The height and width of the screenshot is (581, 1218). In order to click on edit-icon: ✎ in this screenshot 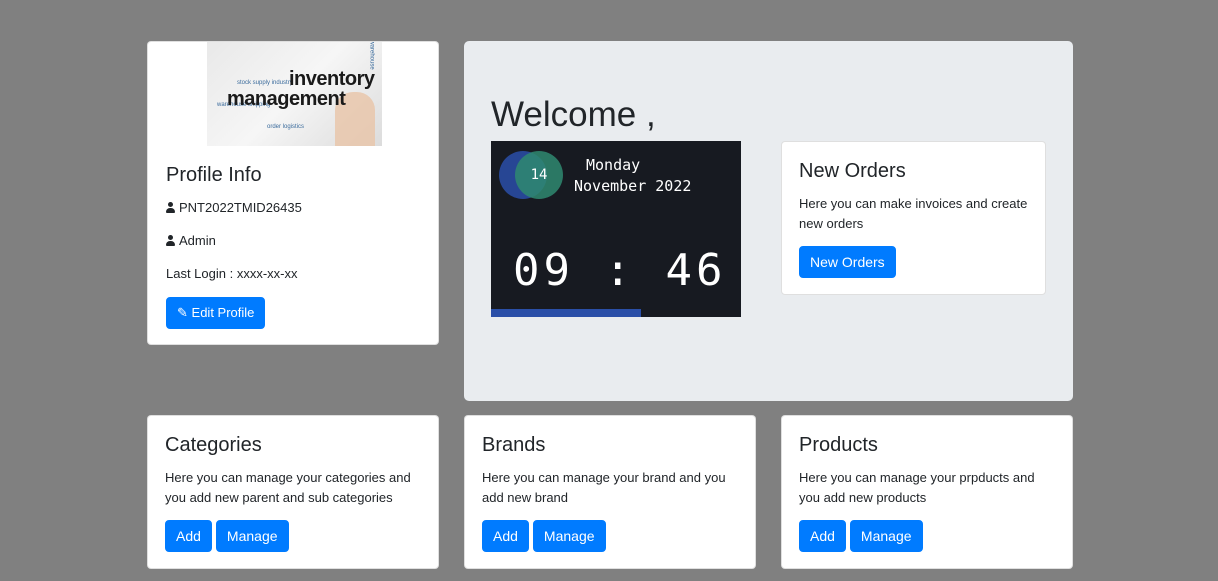, I will do `click(182, 312)`.